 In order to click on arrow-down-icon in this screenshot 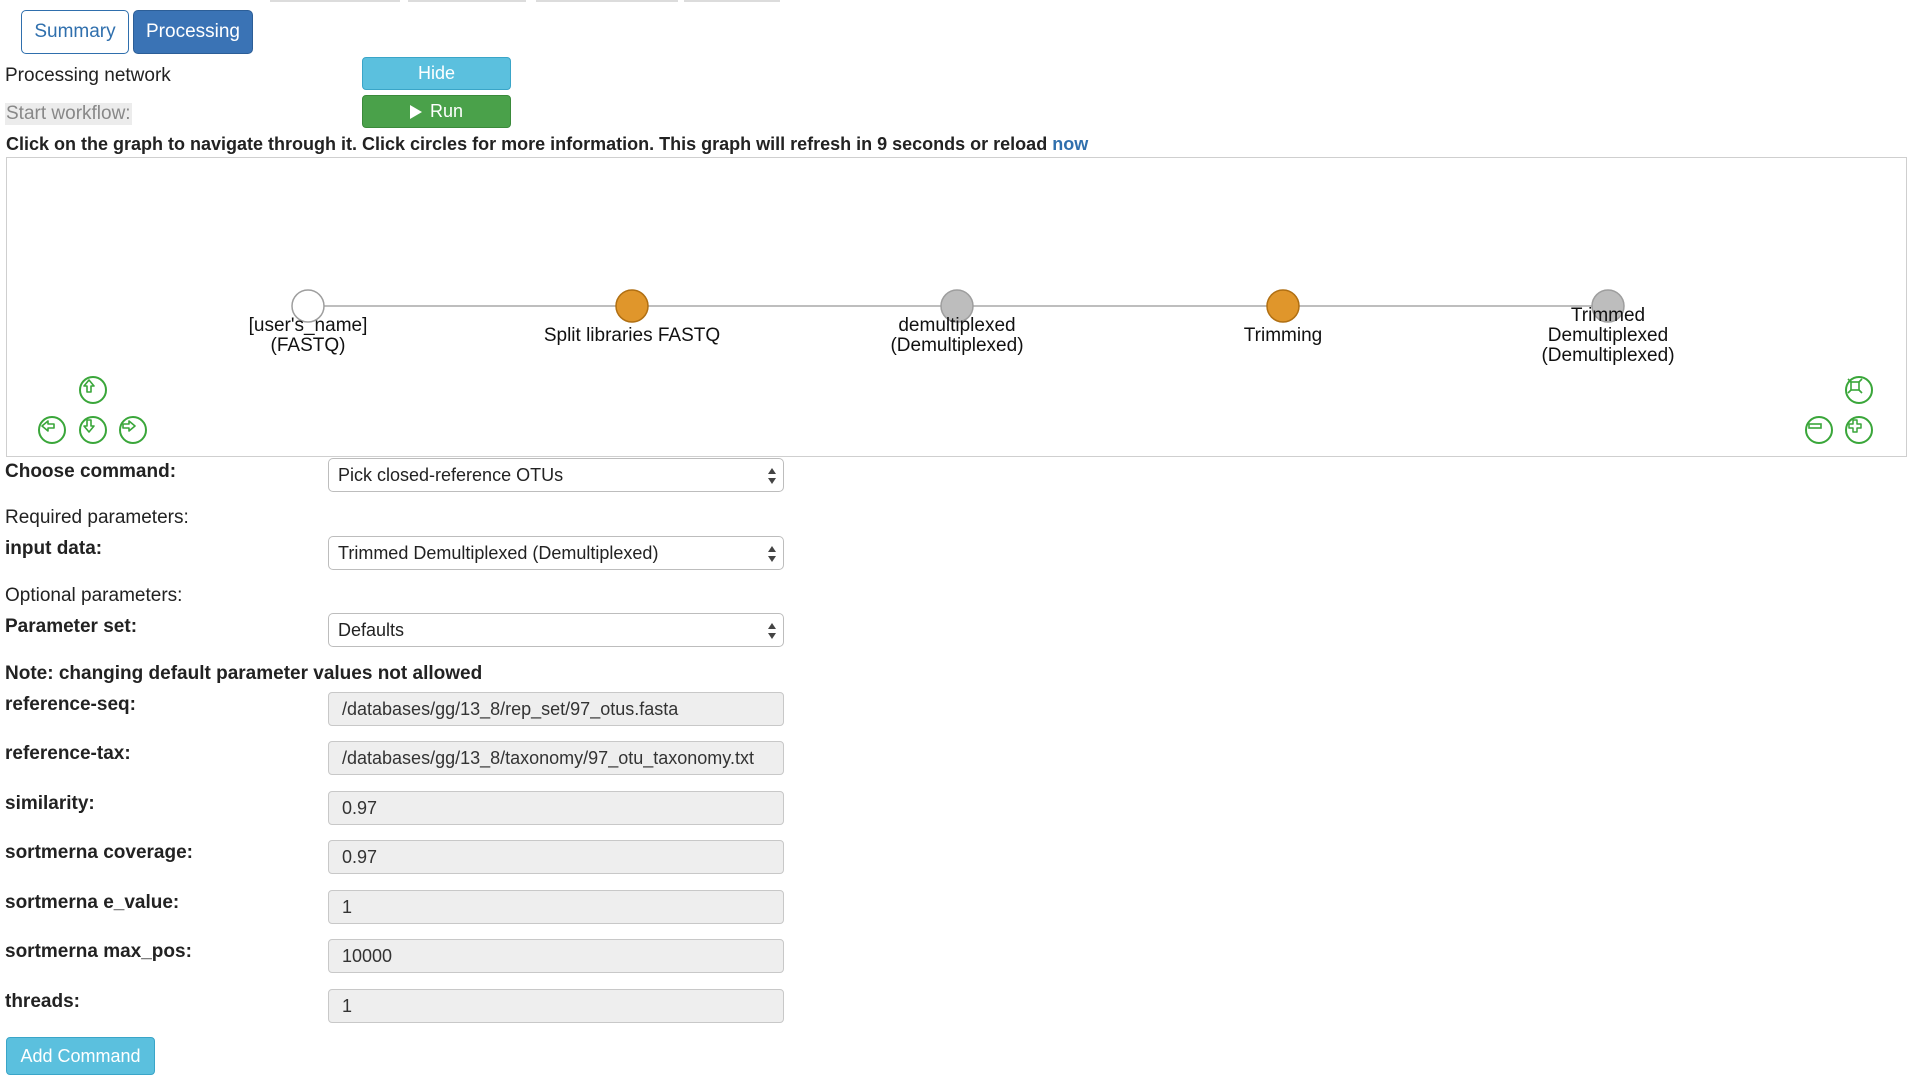, I will do `click(93, 430)`.